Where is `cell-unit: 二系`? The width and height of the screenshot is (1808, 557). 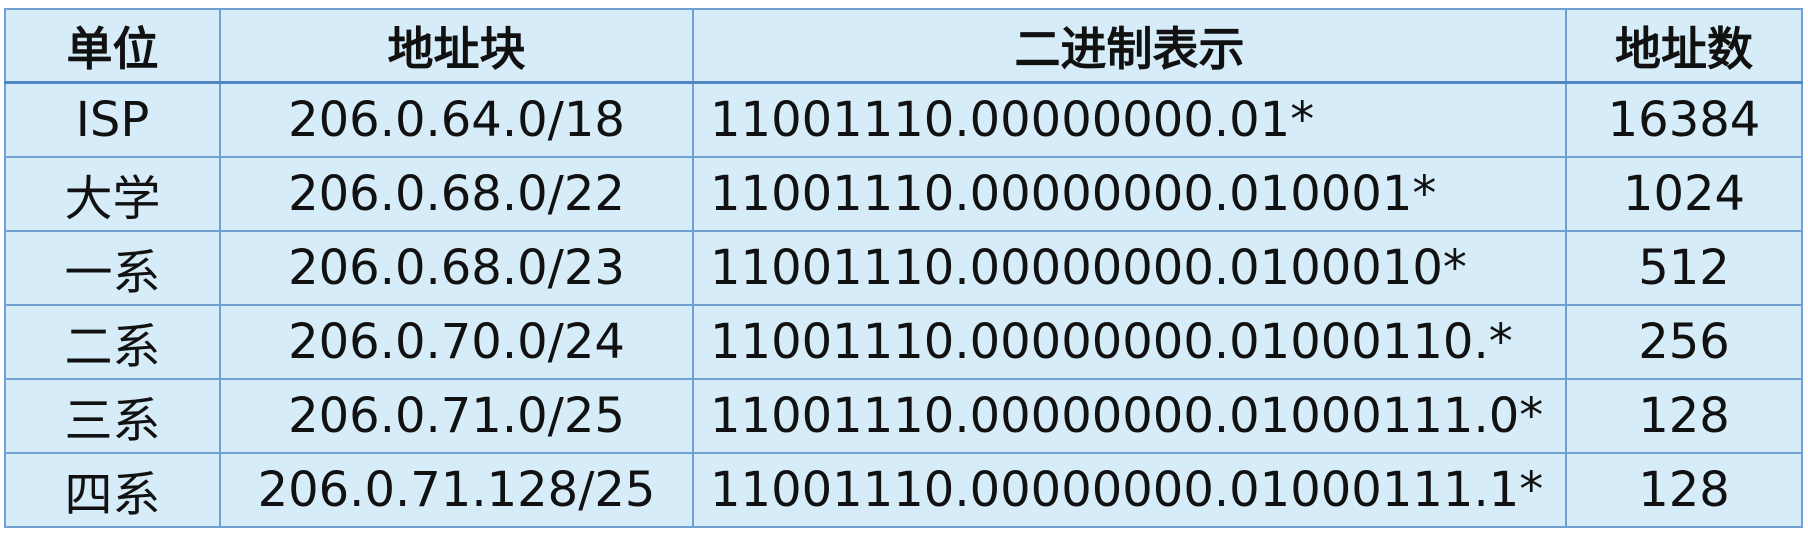
cell-unit: 二系 is located at coordinates (112, 342).